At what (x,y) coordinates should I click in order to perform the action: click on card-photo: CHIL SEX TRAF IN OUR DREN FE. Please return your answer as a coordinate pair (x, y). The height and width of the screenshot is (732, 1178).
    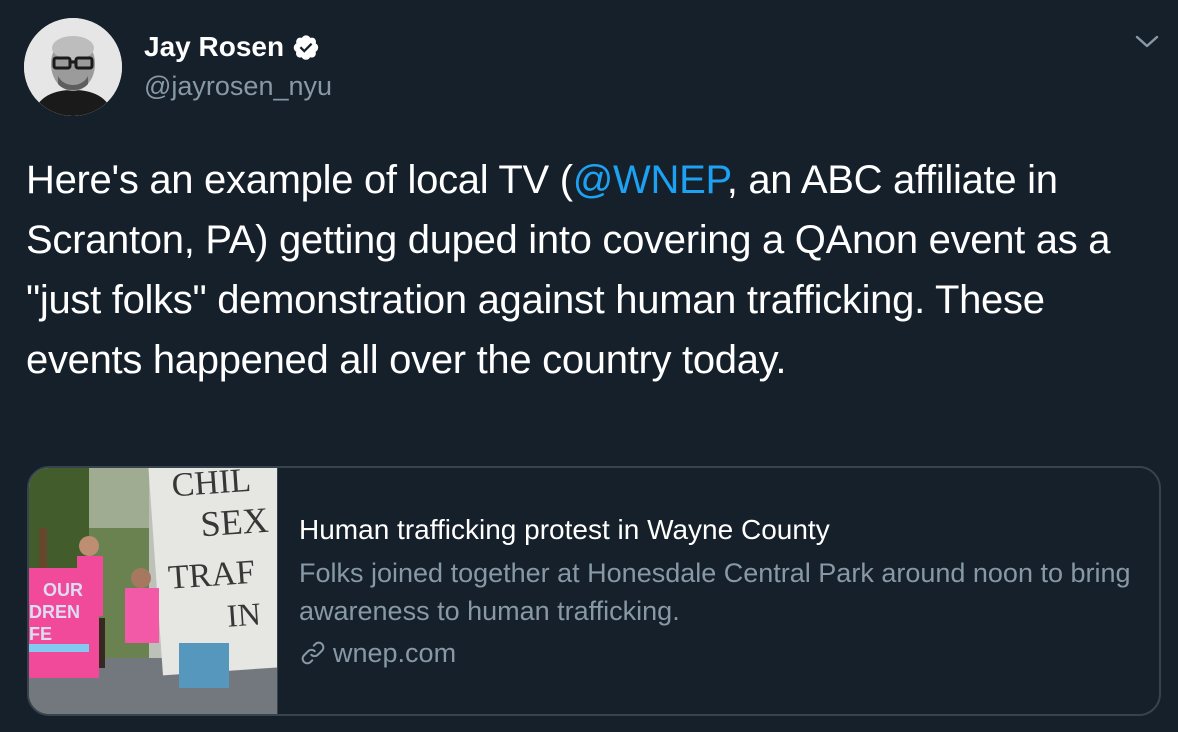
    Looking at the image, I should click on (153, 591).